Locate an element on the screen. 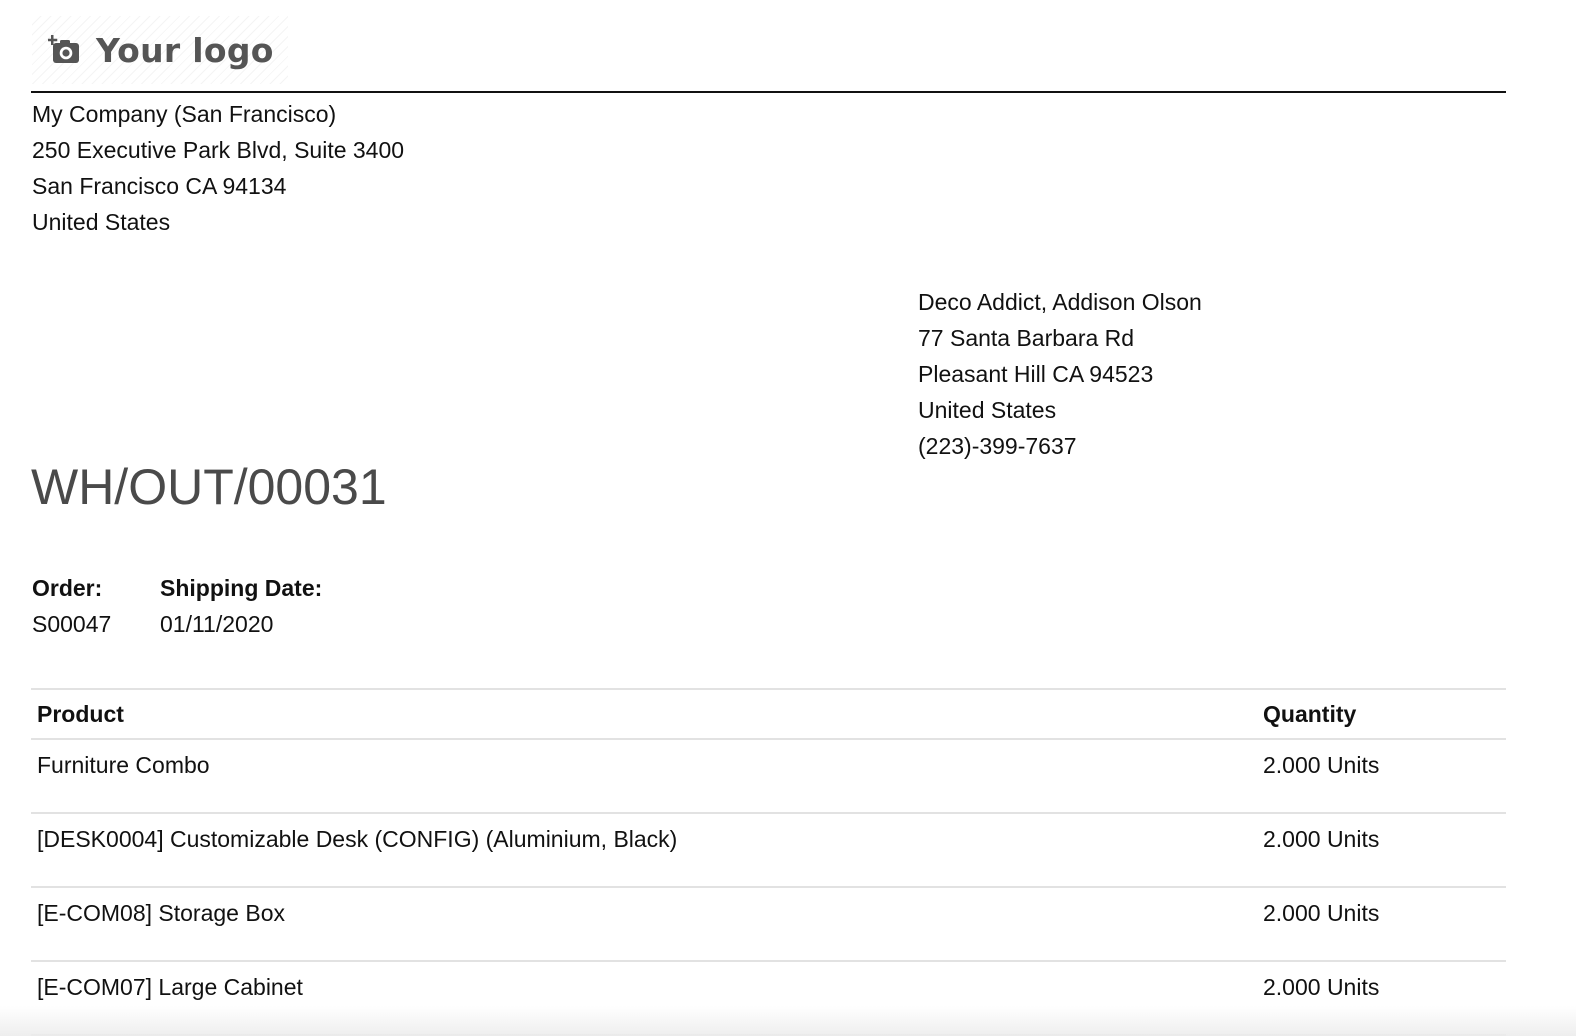 This screenshot has height=1036, width=1576. shipping-date-value: 01/11/2020 is located at coordinates (217, 624).